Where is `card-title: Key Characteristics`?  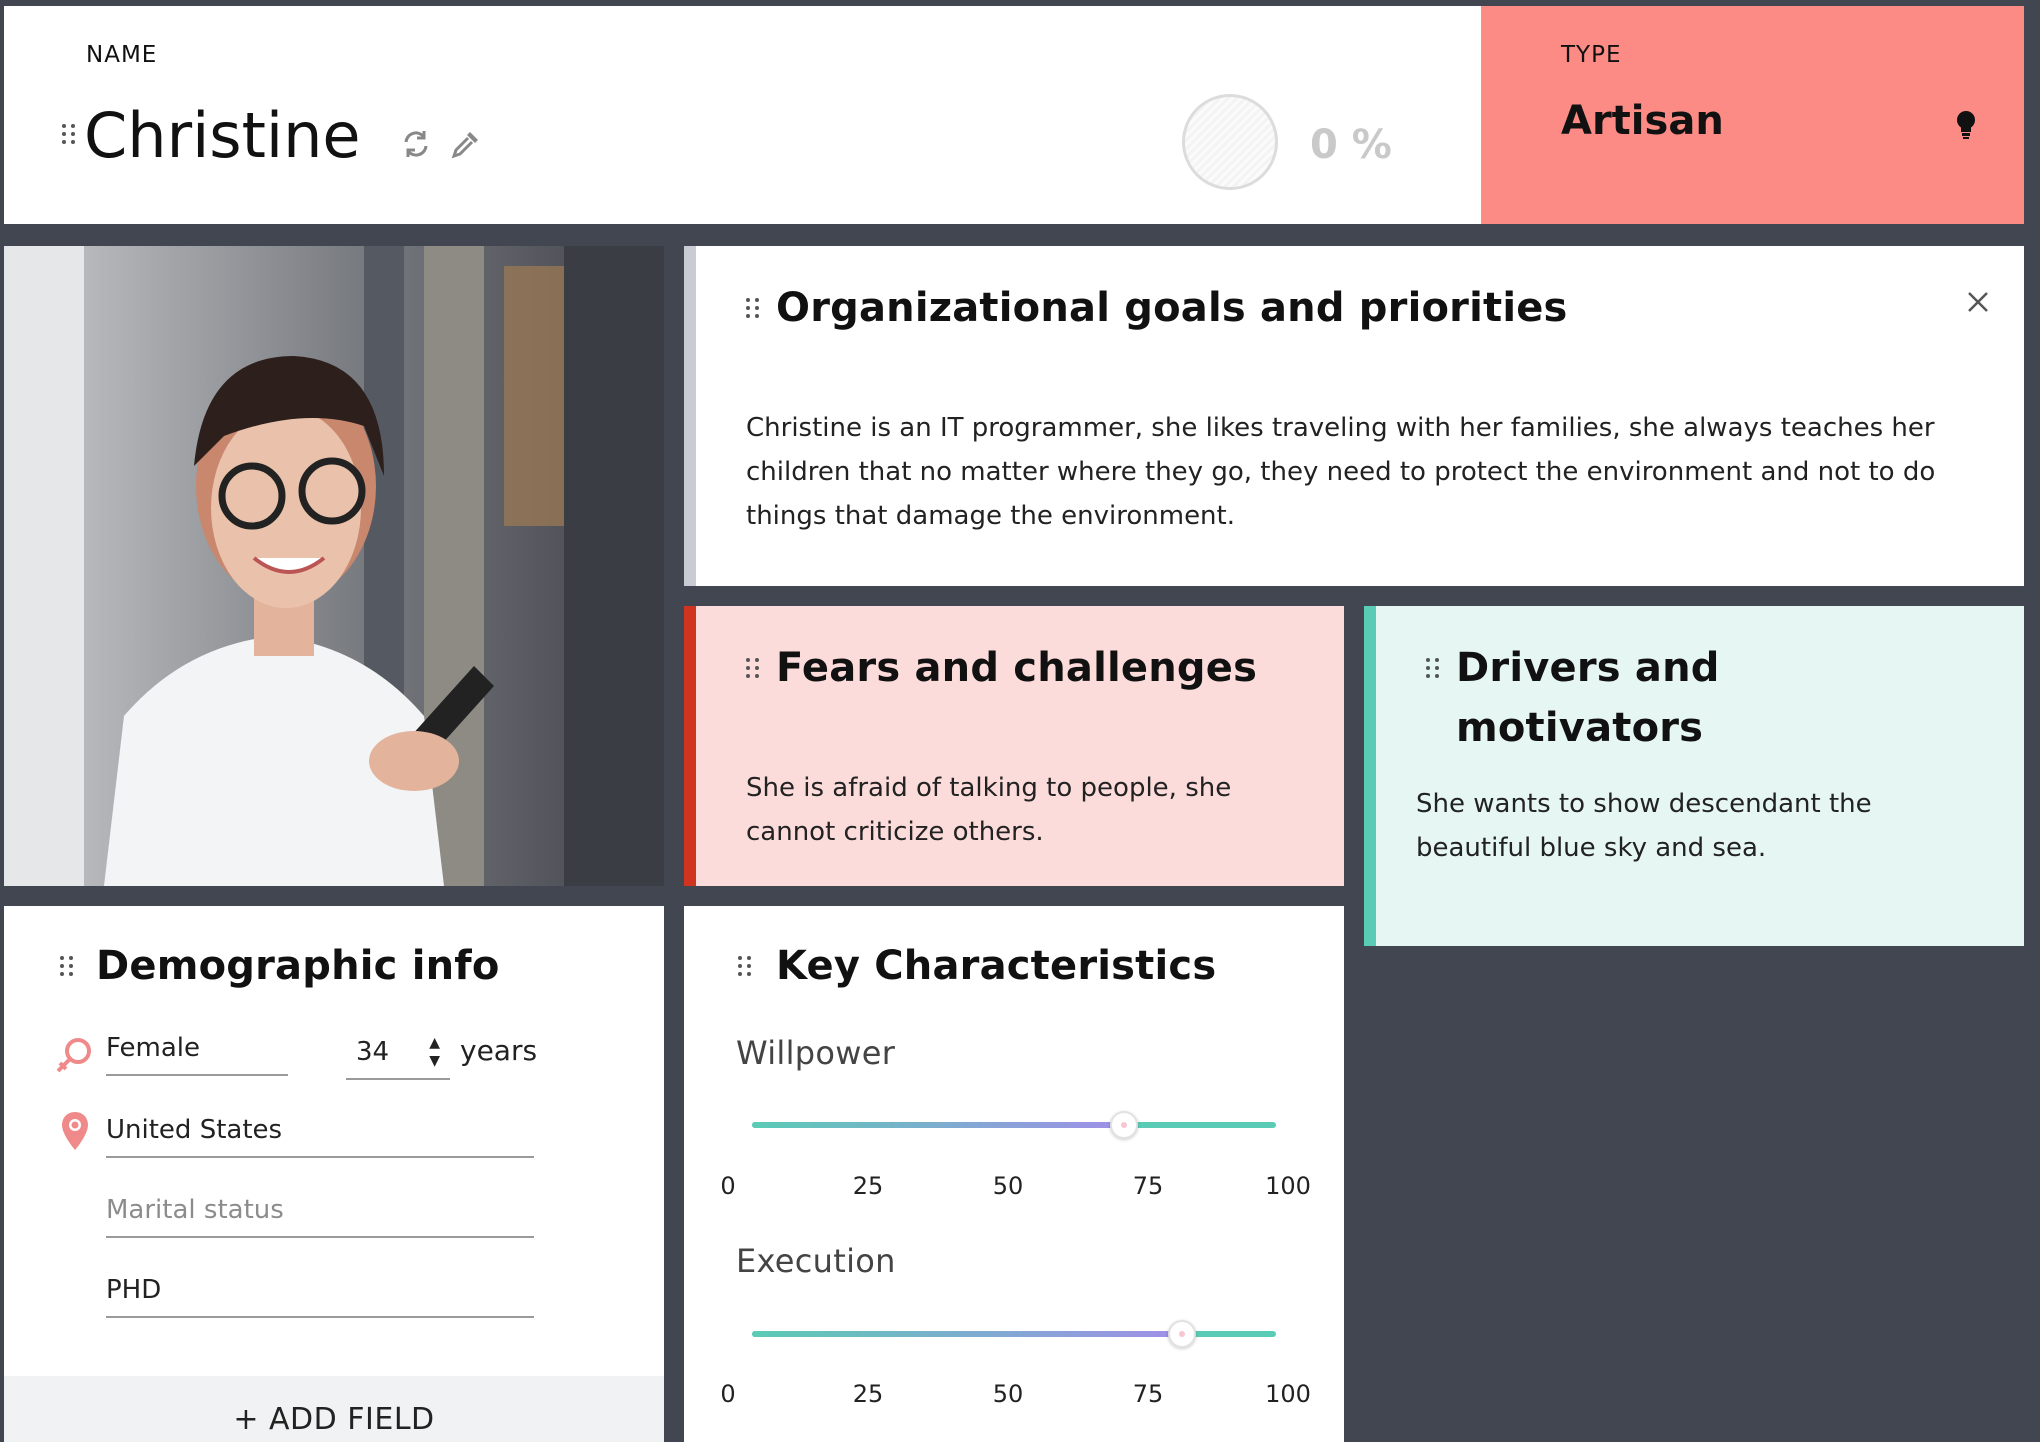
card-title: Key Characteristics is located at coordinates (996, 966).